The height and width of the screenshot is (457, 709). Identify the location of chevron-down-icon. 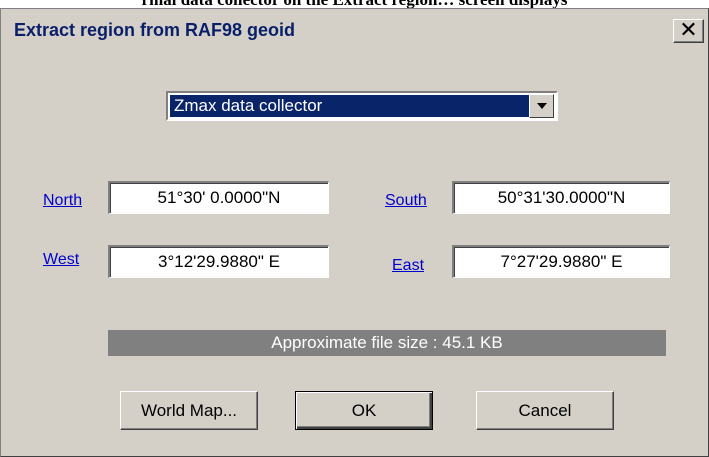
(541, 106).